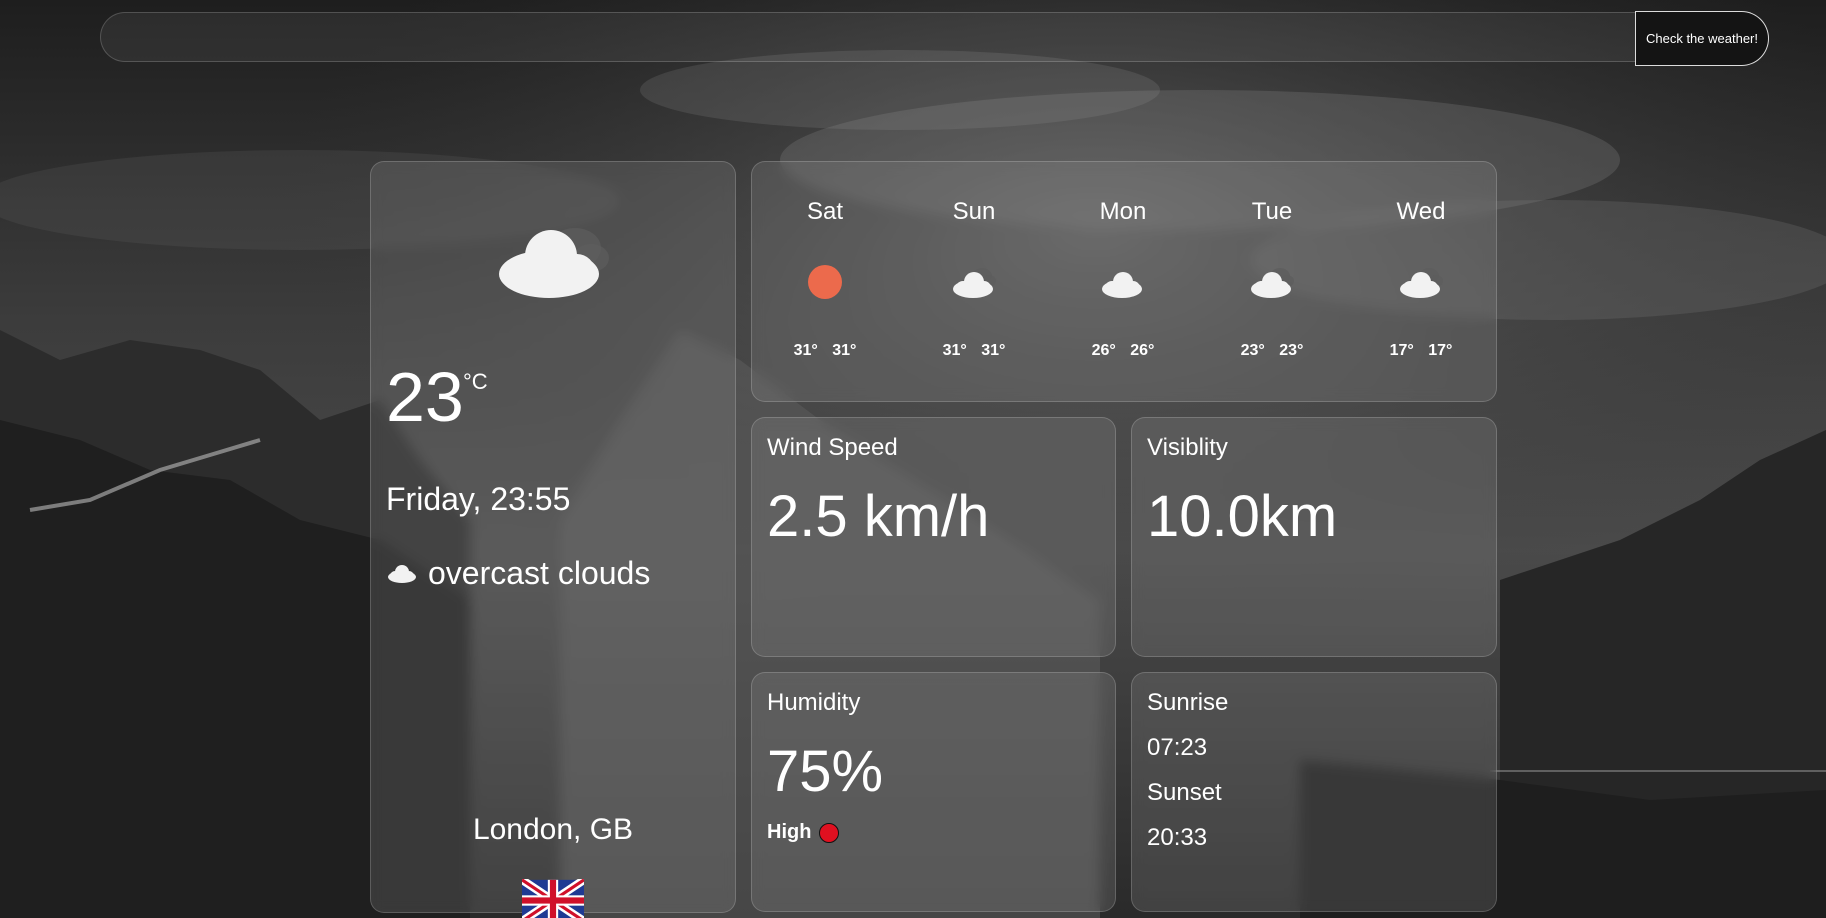 This screenshot has width=1826, height=918. Describe the element at coordinates (539, 573) in the screenshot. I see `condition-text: overcast clouds` at that location.